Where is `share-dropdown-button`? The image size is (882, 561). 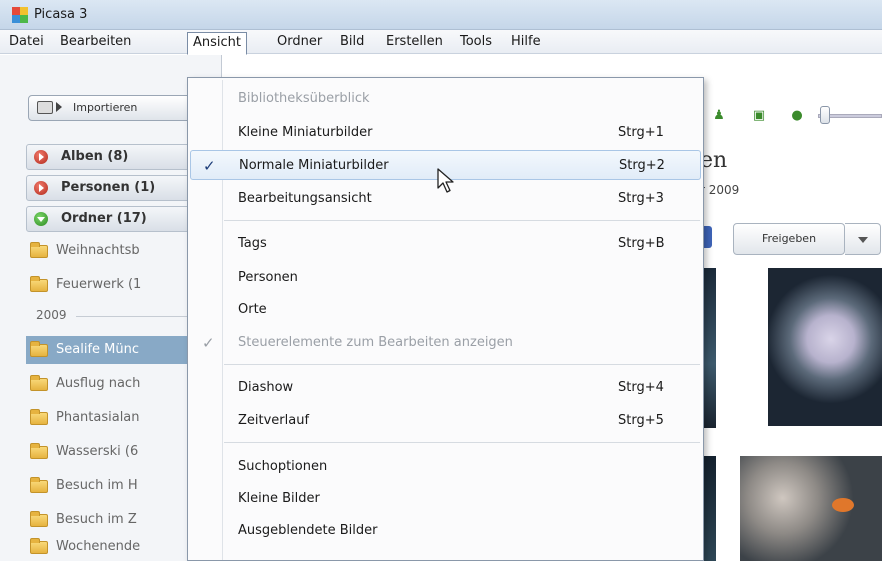 share-dropdown-button is located at coordinates (863, 239).